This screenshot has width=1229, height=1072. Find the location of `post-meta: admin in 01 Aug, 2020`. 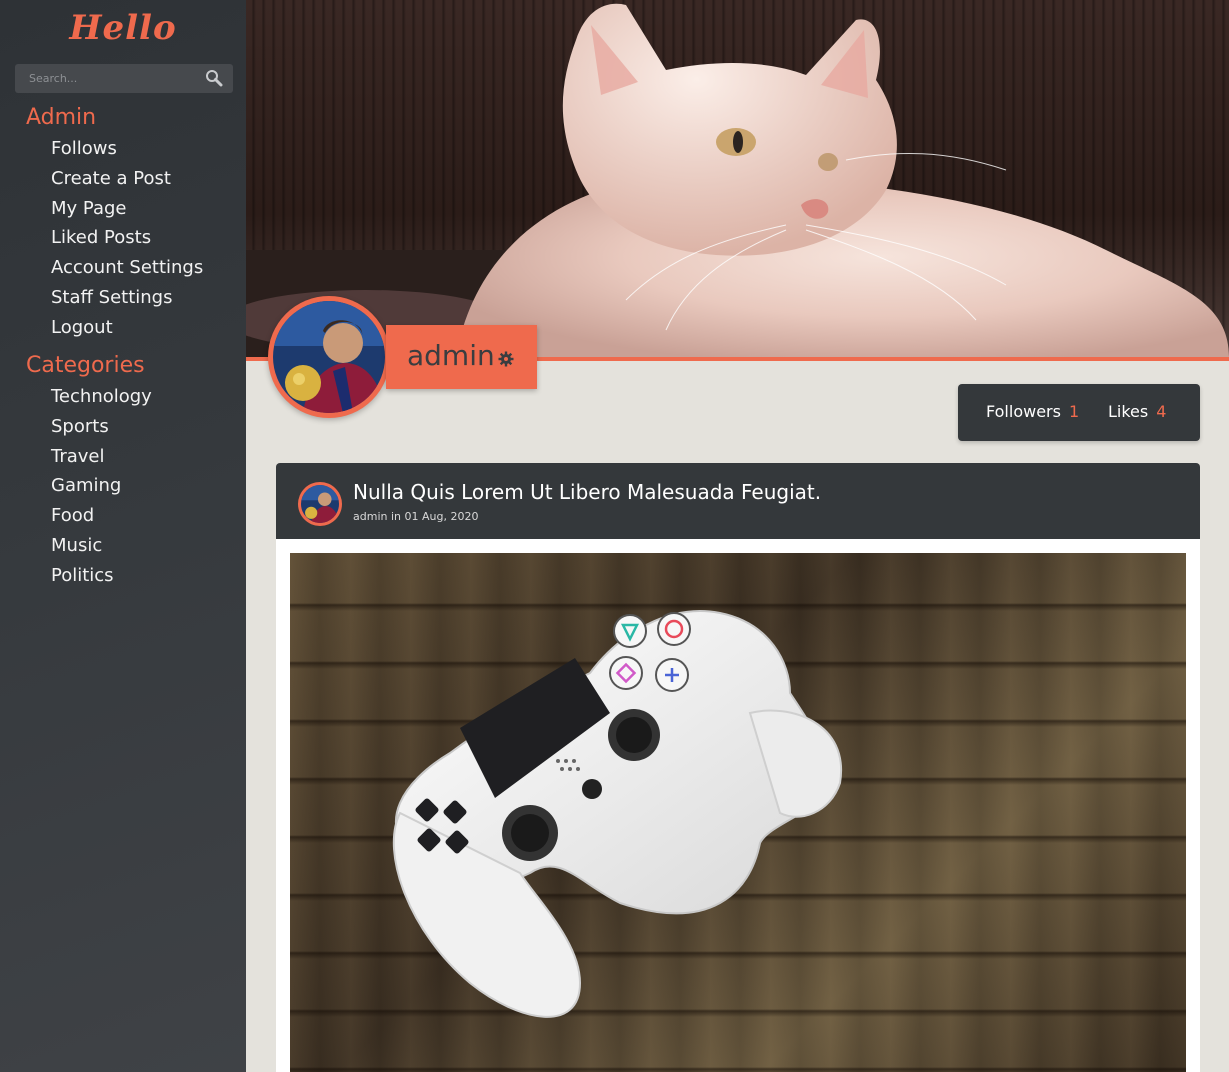

post-meta: admin in 01 Aug, 2020 is located at coordinates (415, 516).